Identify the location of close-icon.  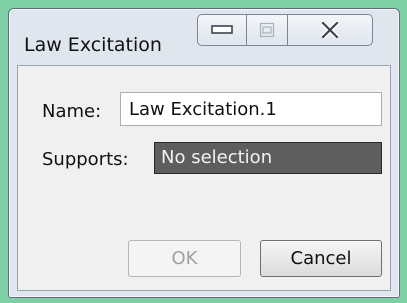
(330, 30).